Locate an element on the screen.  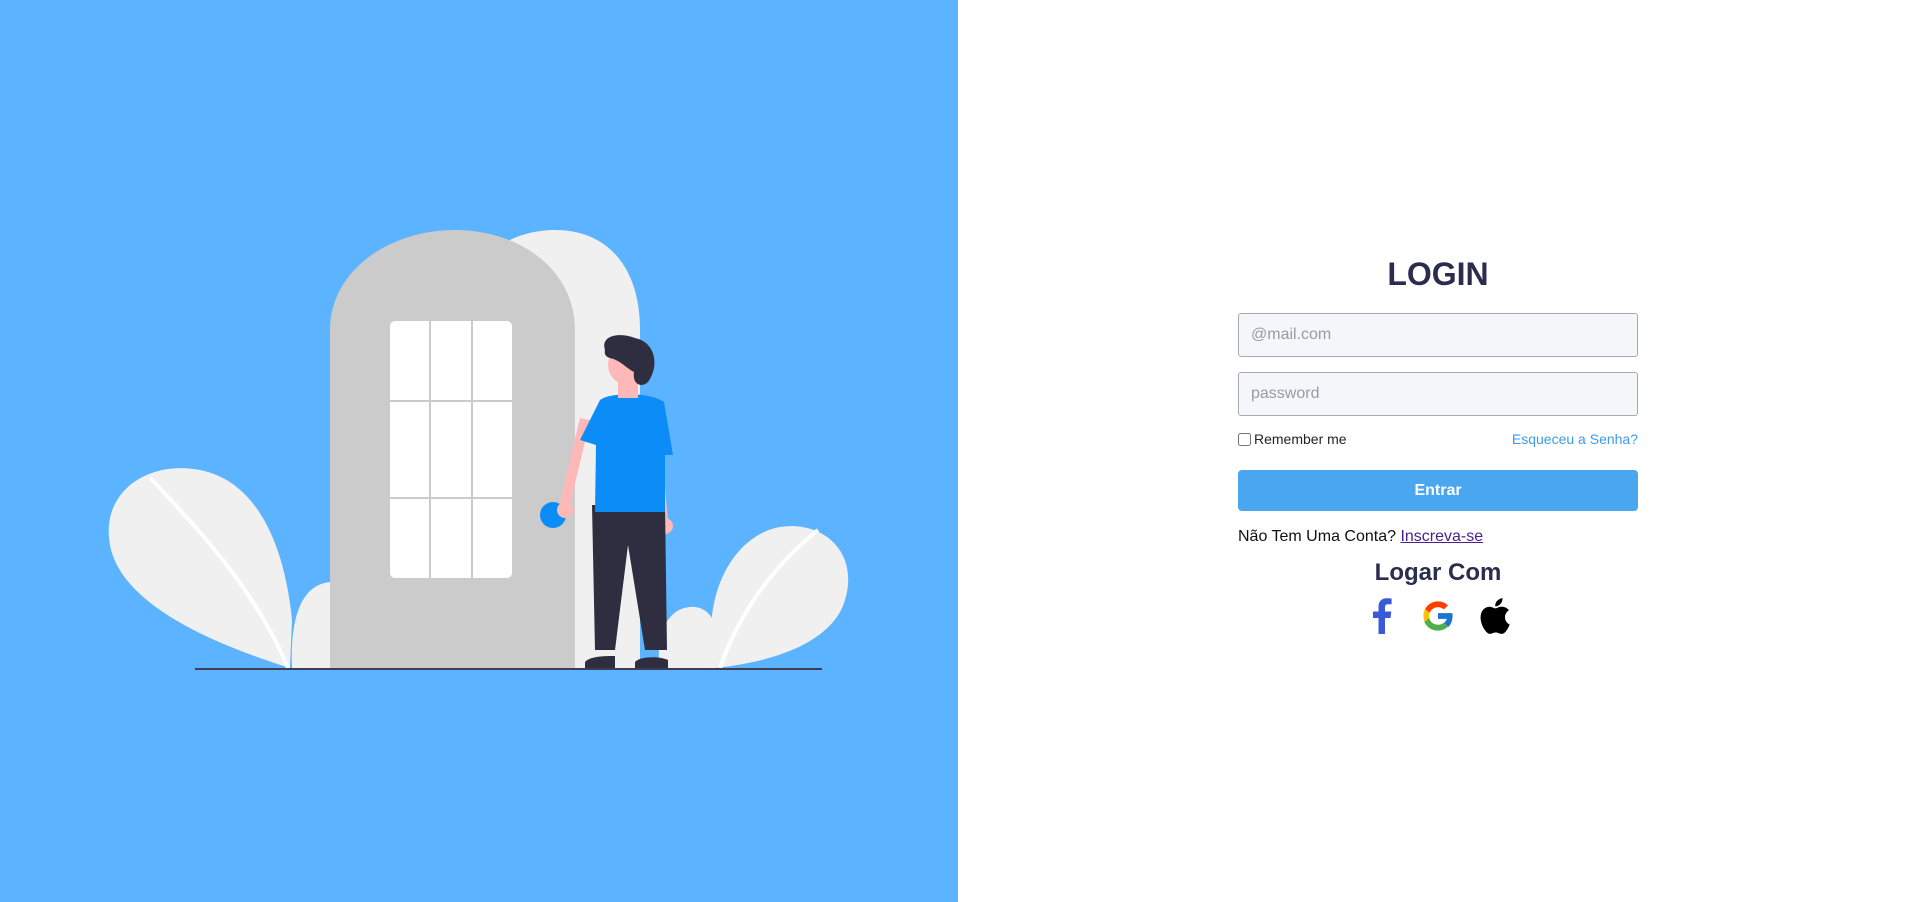
social-login-row is located at coordinates (1438, 616).